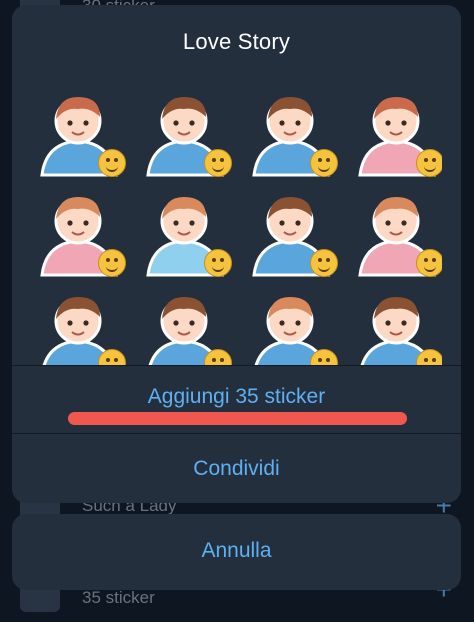  Describe the element at coordinates (237, 418) in the screenshot. I see `highlight-annotation` at that location.